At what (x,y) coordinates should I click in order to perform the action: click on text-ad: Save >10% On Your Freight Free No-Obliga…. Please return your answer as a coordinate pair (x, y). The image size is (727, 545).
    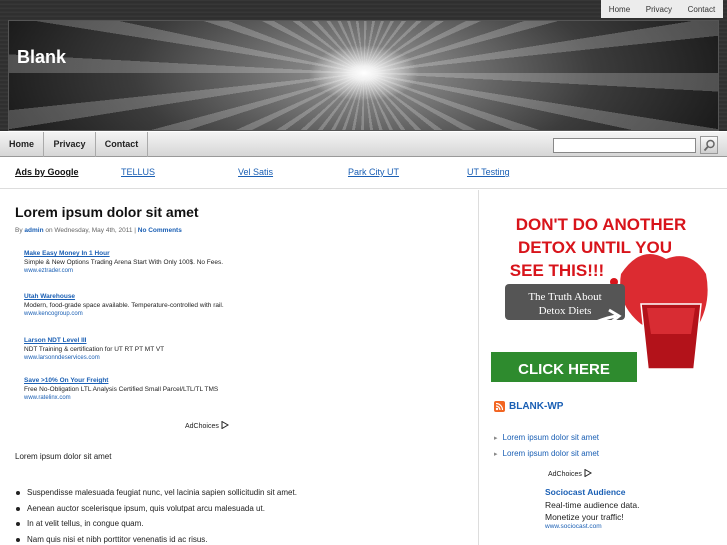
    Looking at the image, I should click on (134, 389).